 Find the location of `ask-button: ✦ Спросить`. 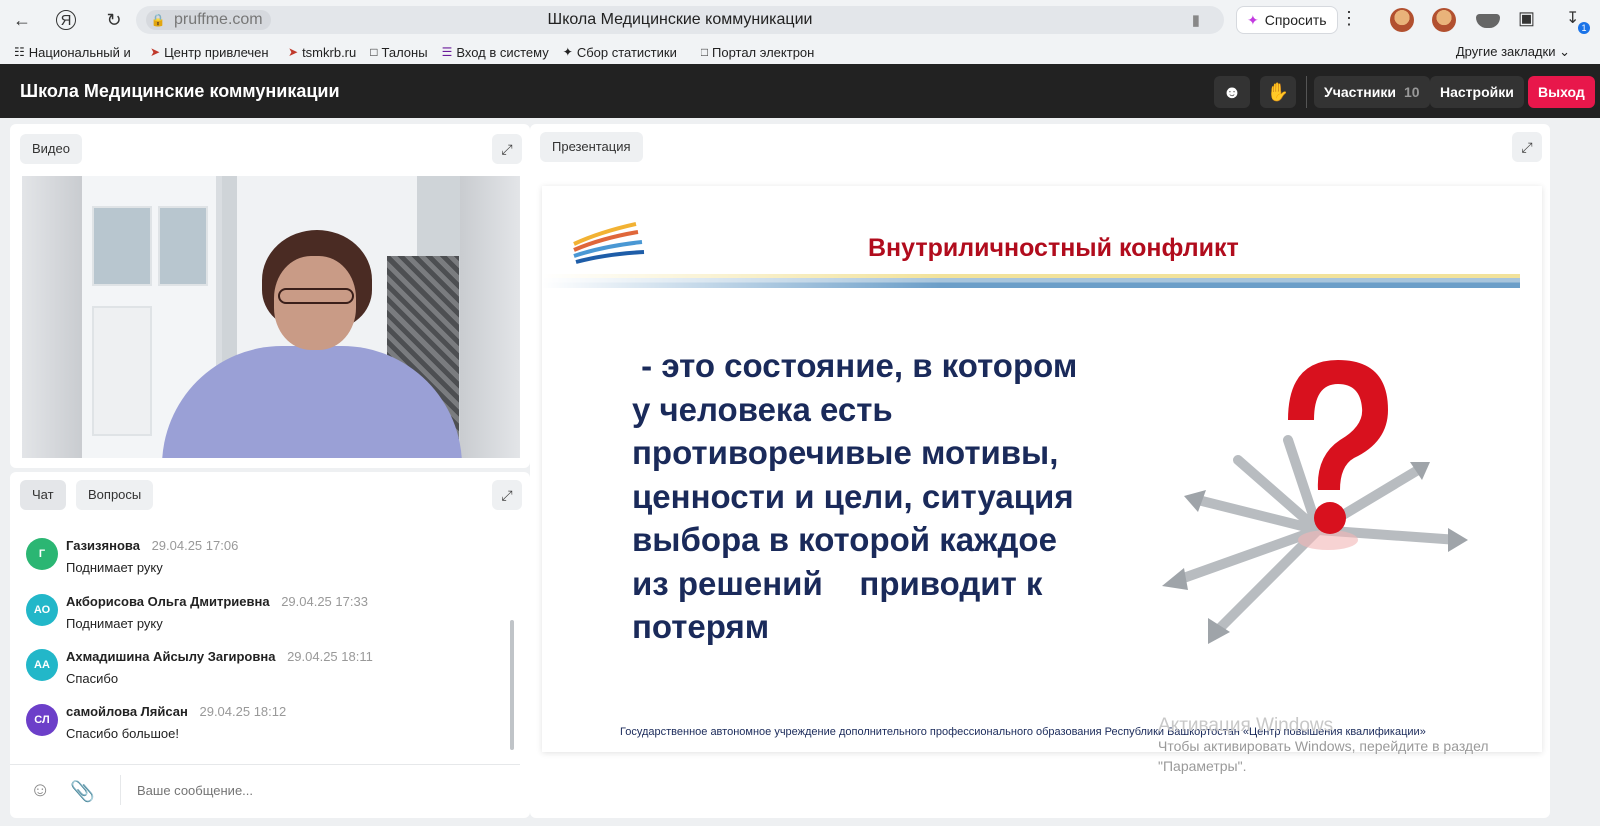

ask-button: ✦ Спросить is located at coordinates (1287, 20).